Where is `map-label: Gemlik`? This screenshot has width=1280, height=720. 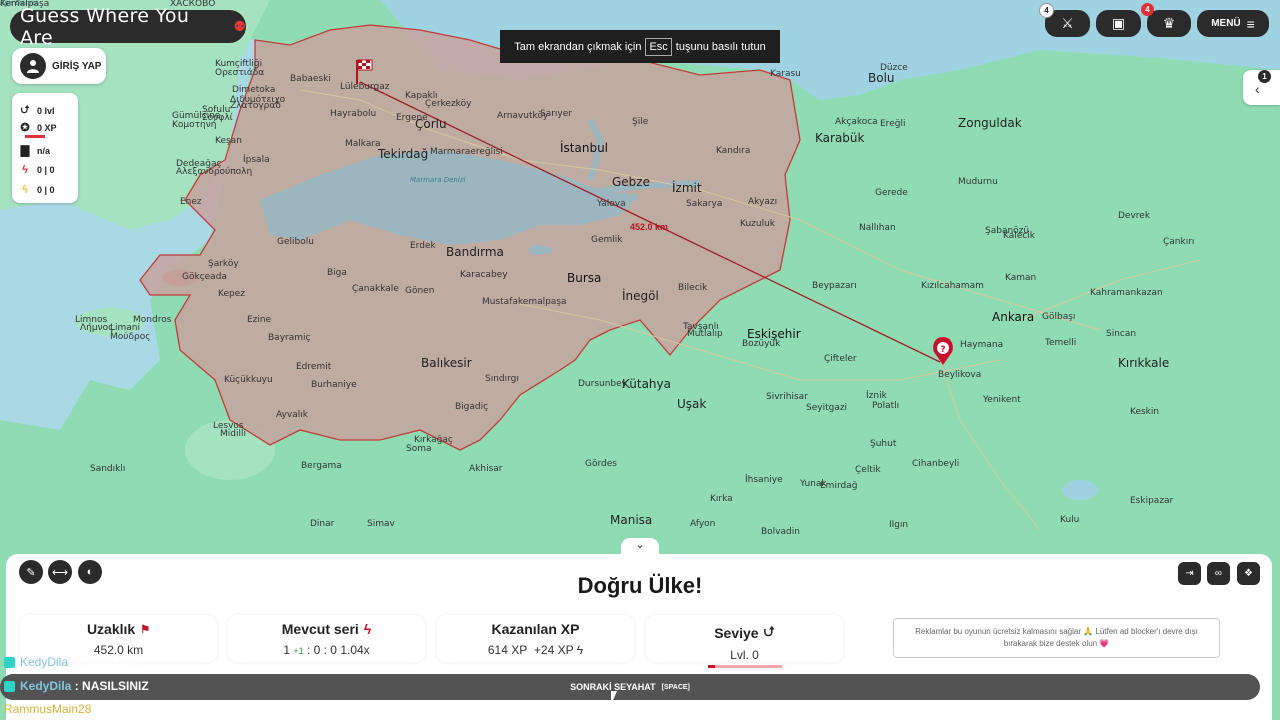
map-label: Gemlik is located at coordinates (607, 240).